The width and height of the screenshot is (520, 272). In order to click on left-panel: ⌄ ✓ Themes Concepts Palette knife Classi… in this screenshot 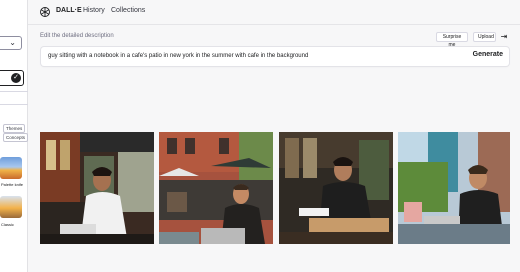, I will do `click(14, 136)`.